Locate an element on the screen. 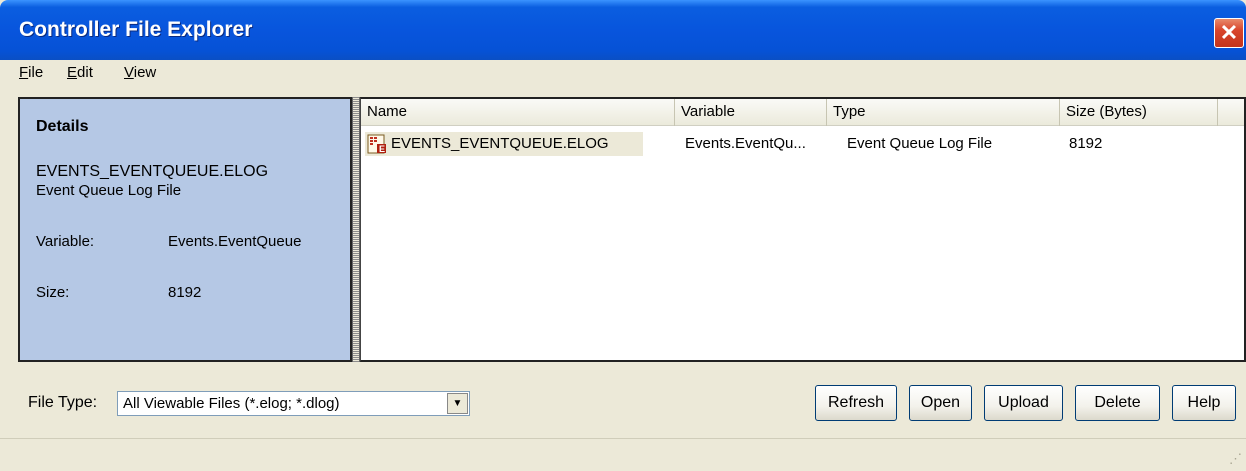  menu-edit: Edit is located at coordinates (80, 72).